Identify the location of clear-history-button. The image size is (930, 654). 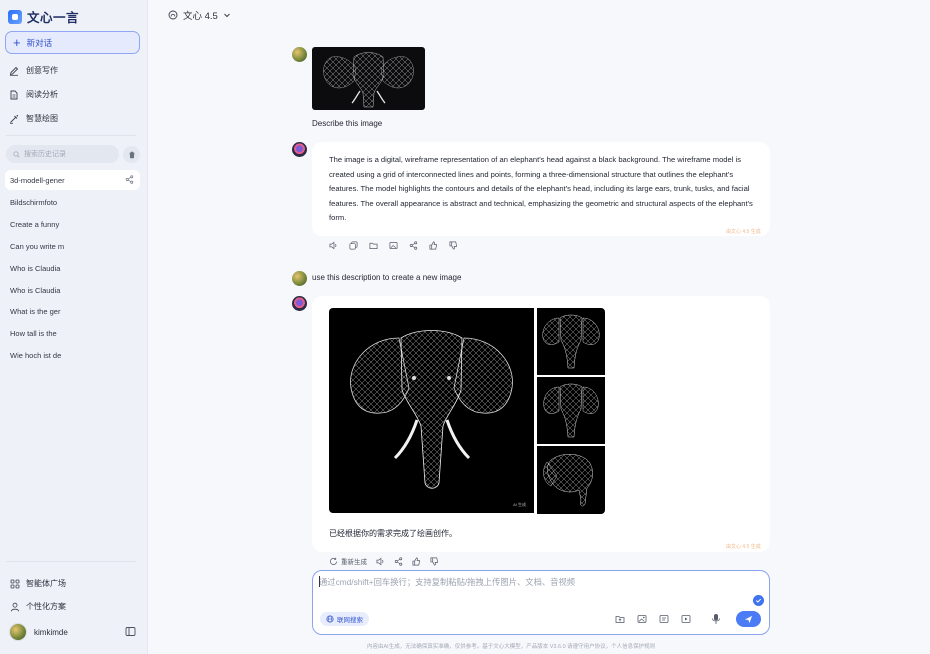
(131, 154).